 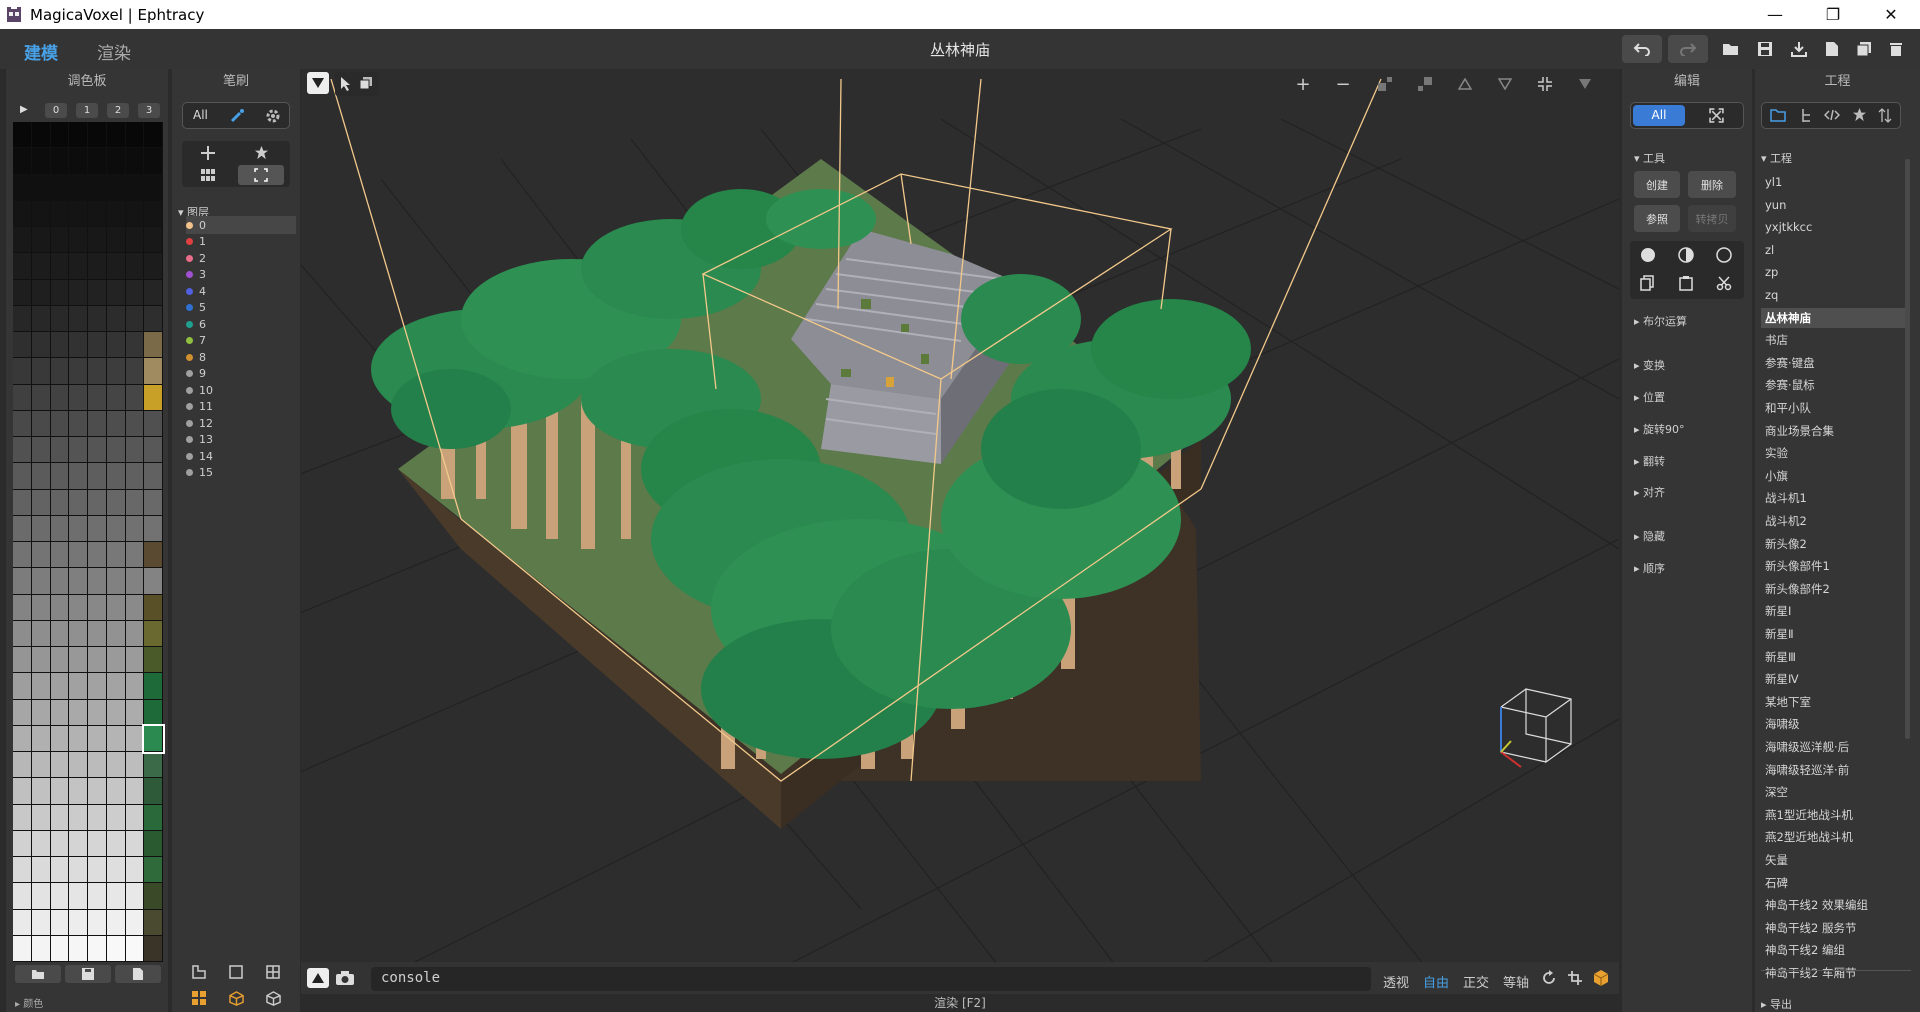 I want to click on redo-button, so click(x=1688, y=49).